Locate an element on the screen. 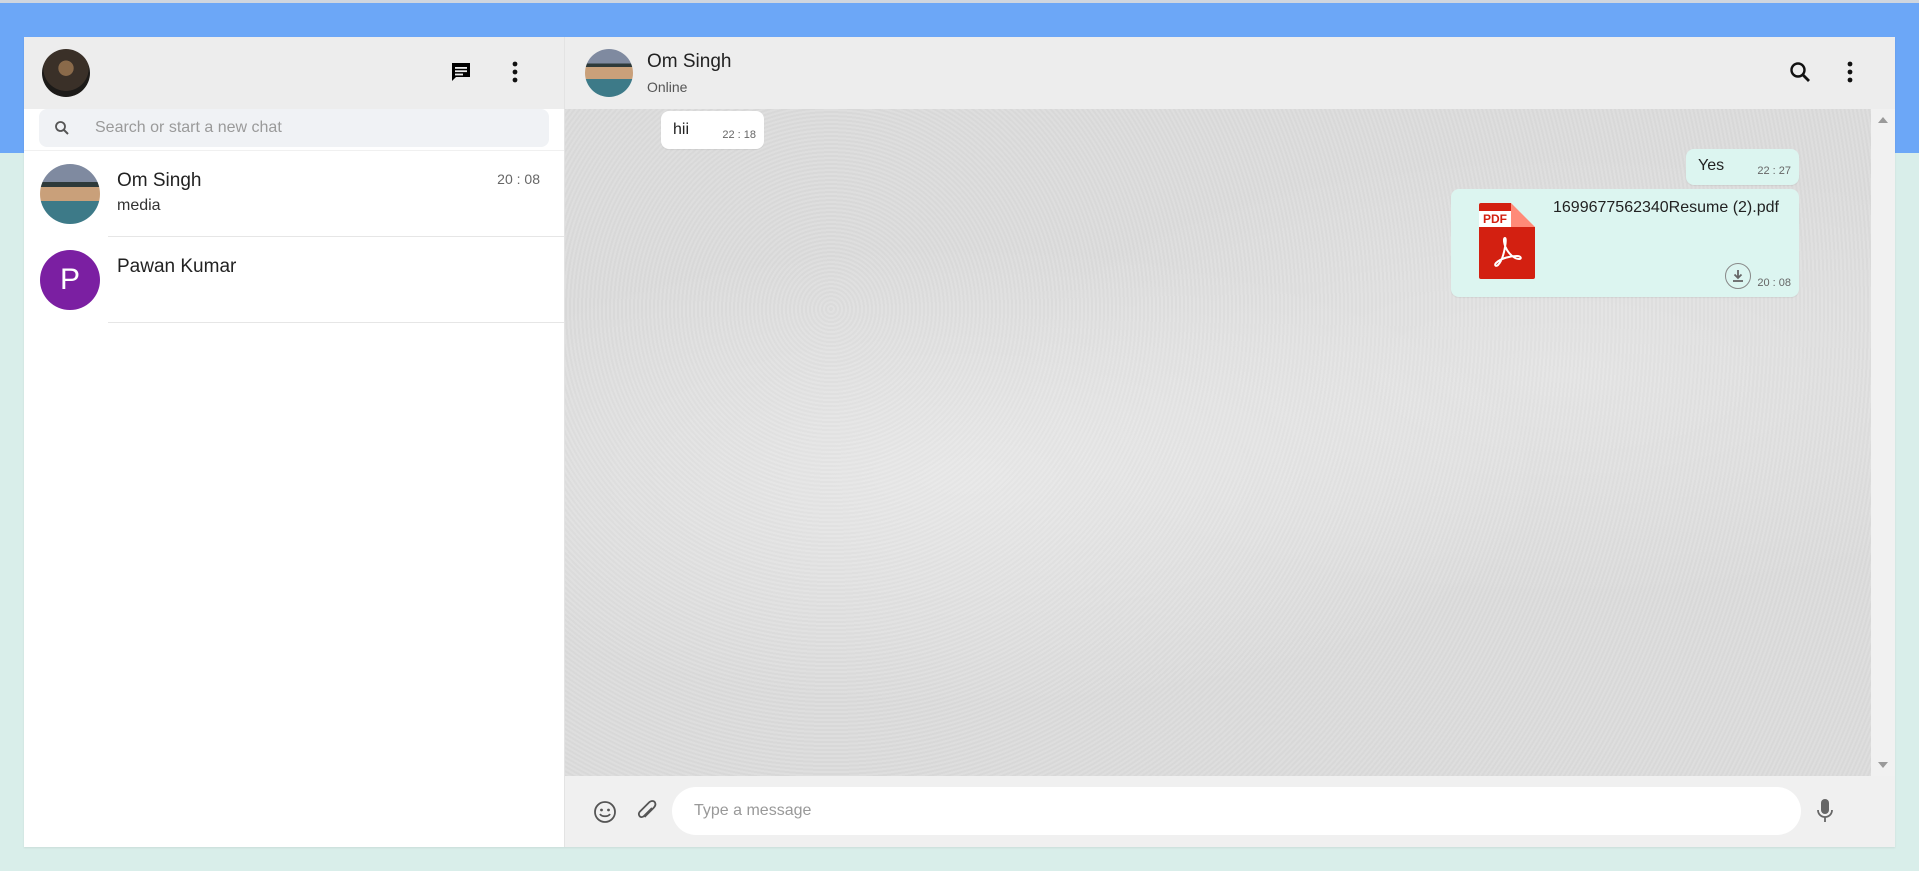  avatar is located at coordinates (70, 194).